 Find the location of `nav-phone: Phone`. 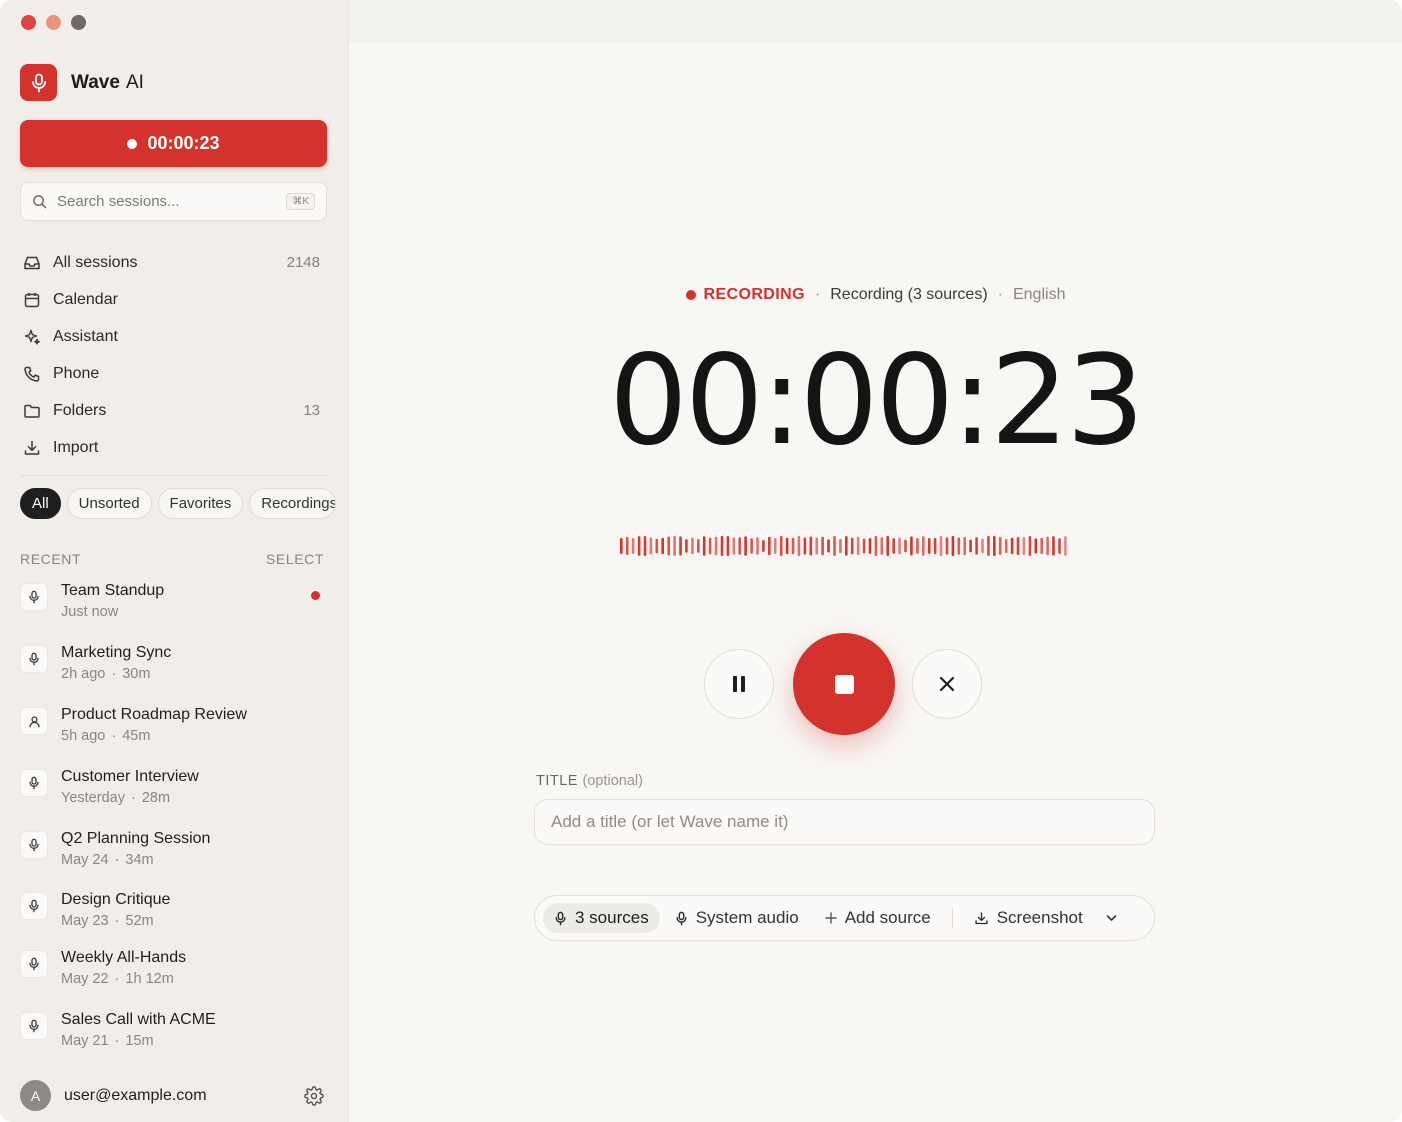

nav-phone: Phone is located at coordinates (170, 373).